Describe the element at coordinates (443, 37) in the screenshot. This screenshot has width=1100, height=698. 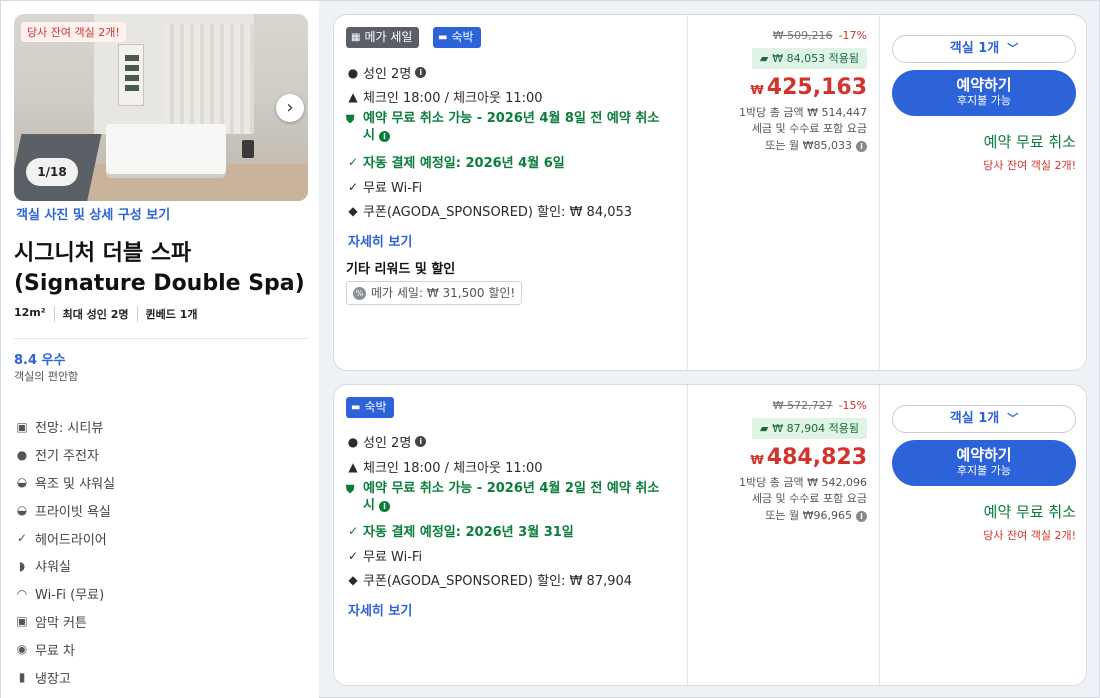
I see `bed-icon: ▬` at that location.